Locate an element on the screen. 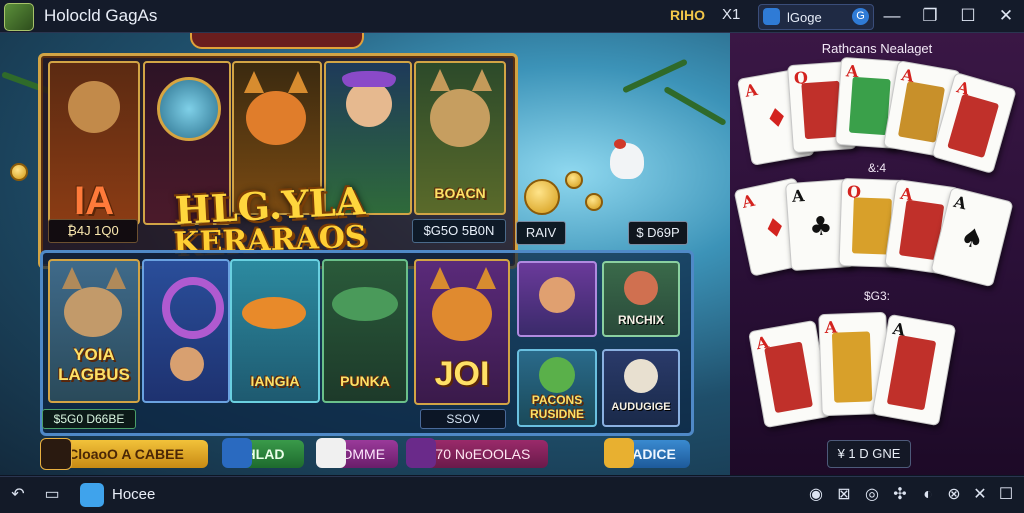 The height and width of the screenshot is (513, 1024). close-window-button: ✕ is located at coordinates (1006, 16).